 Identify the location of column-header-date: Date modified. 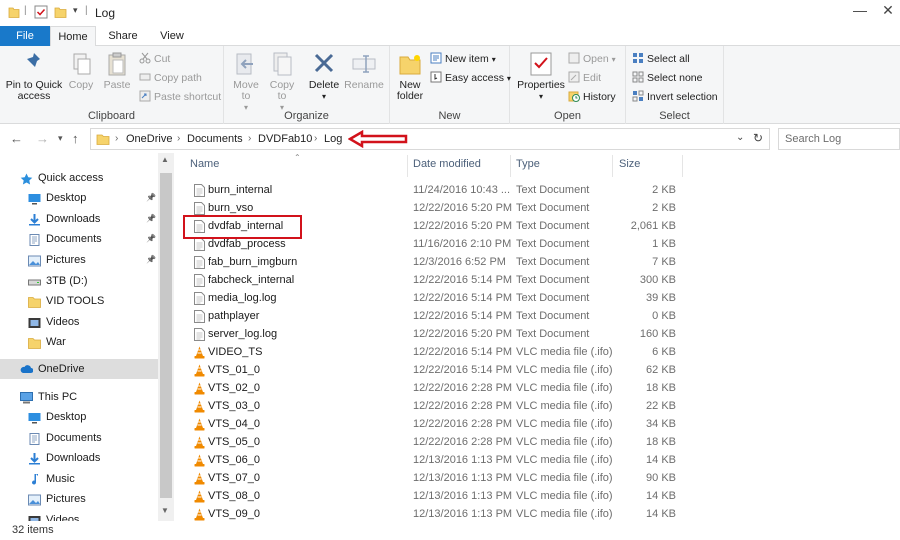
(447, 164).